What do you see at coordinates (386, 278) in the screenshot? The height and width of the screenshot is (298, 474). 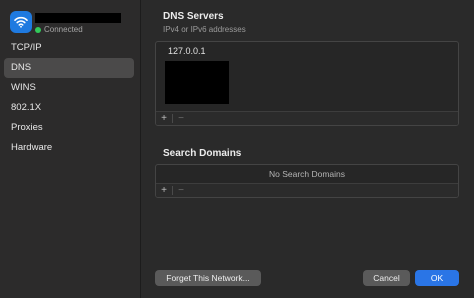 I see `cancel-button: Cancel` at bounding box center [386, 278].